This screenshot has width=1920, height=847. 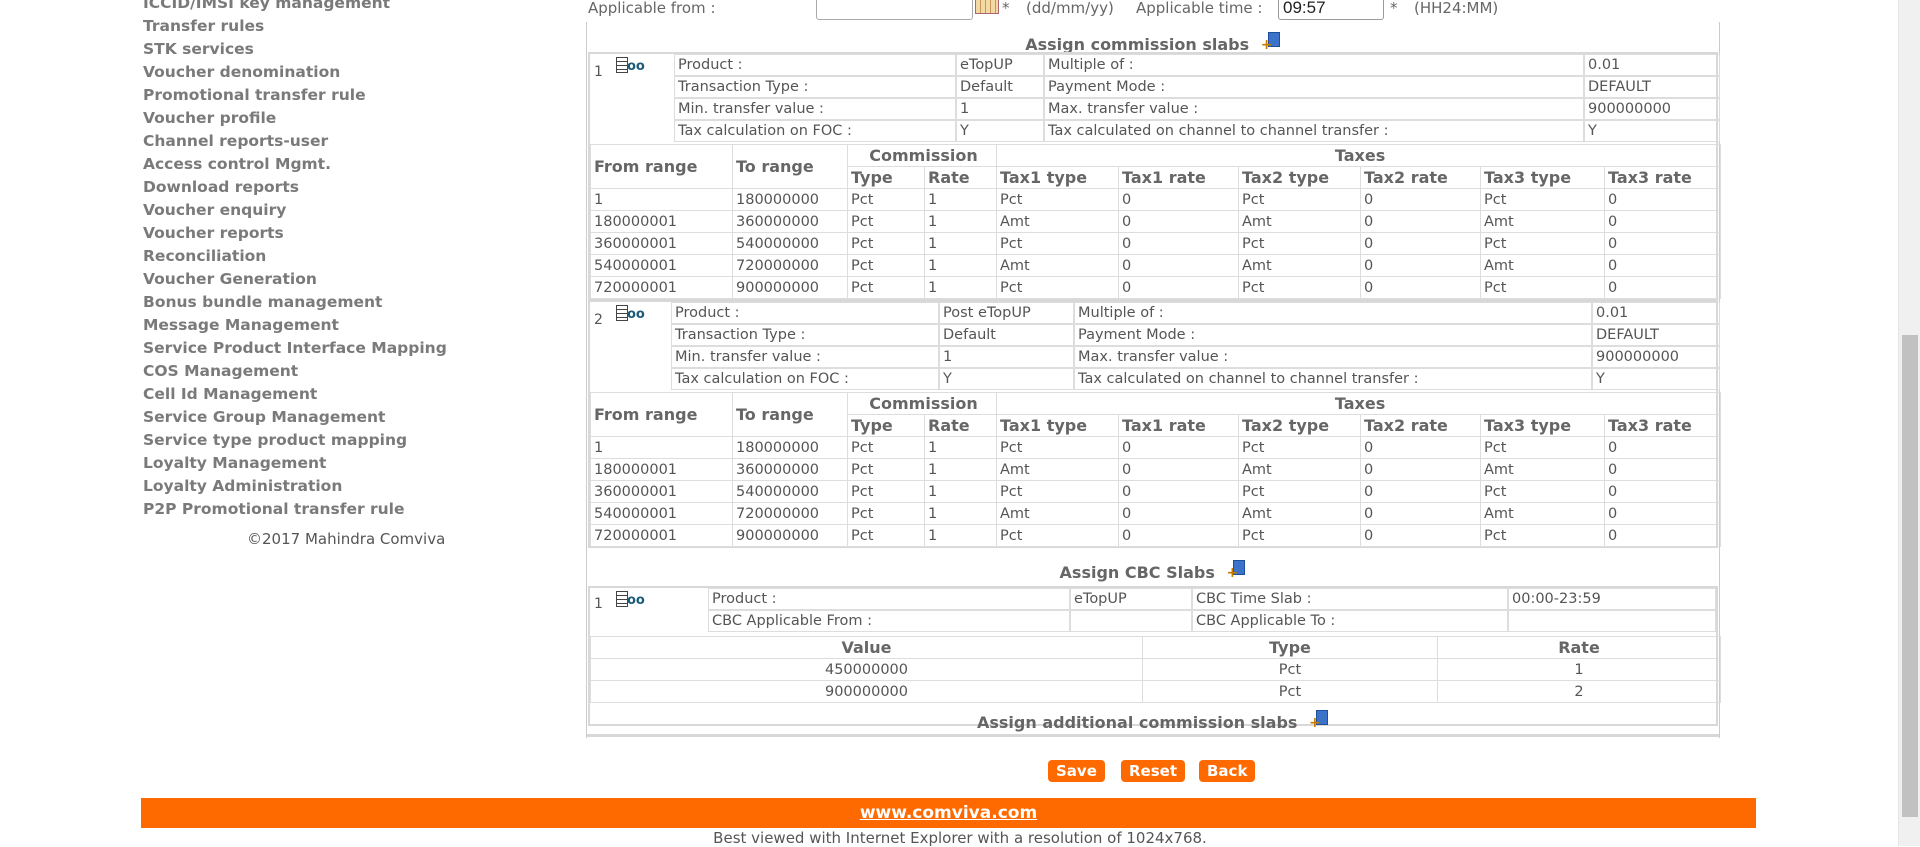 What do you see at coordinates (313, 49) in the screenshot?
I see `sidebar-menu-item: STK services` at bounding box center [313, 49].